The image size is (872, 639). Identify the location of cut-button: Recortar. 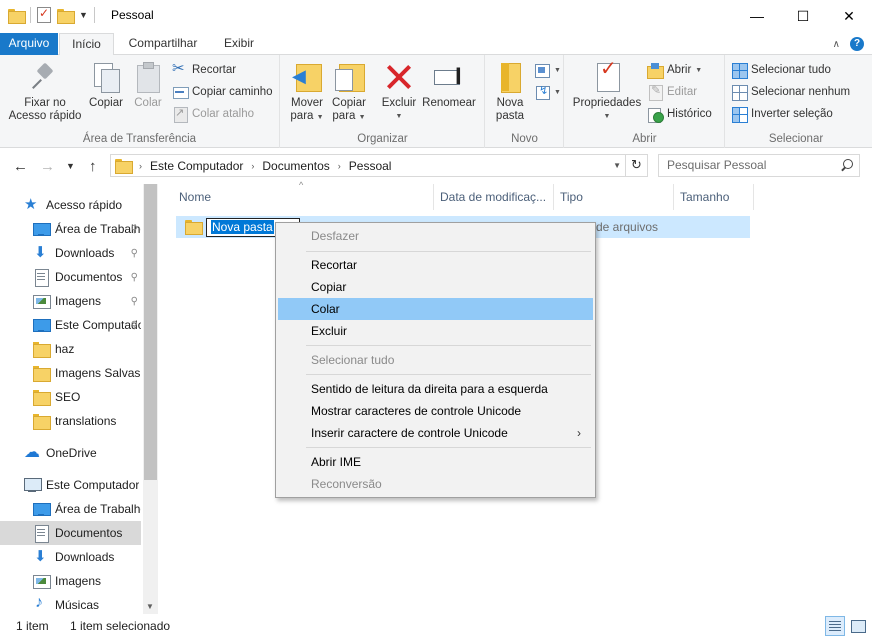
(204, 69).